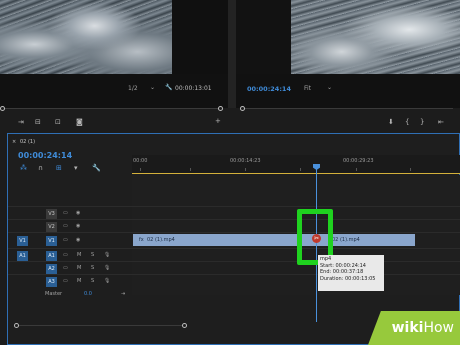  Describe the element at coordinates (112, 108) in the screenshot. I see `source-scrub-bar` at that location.